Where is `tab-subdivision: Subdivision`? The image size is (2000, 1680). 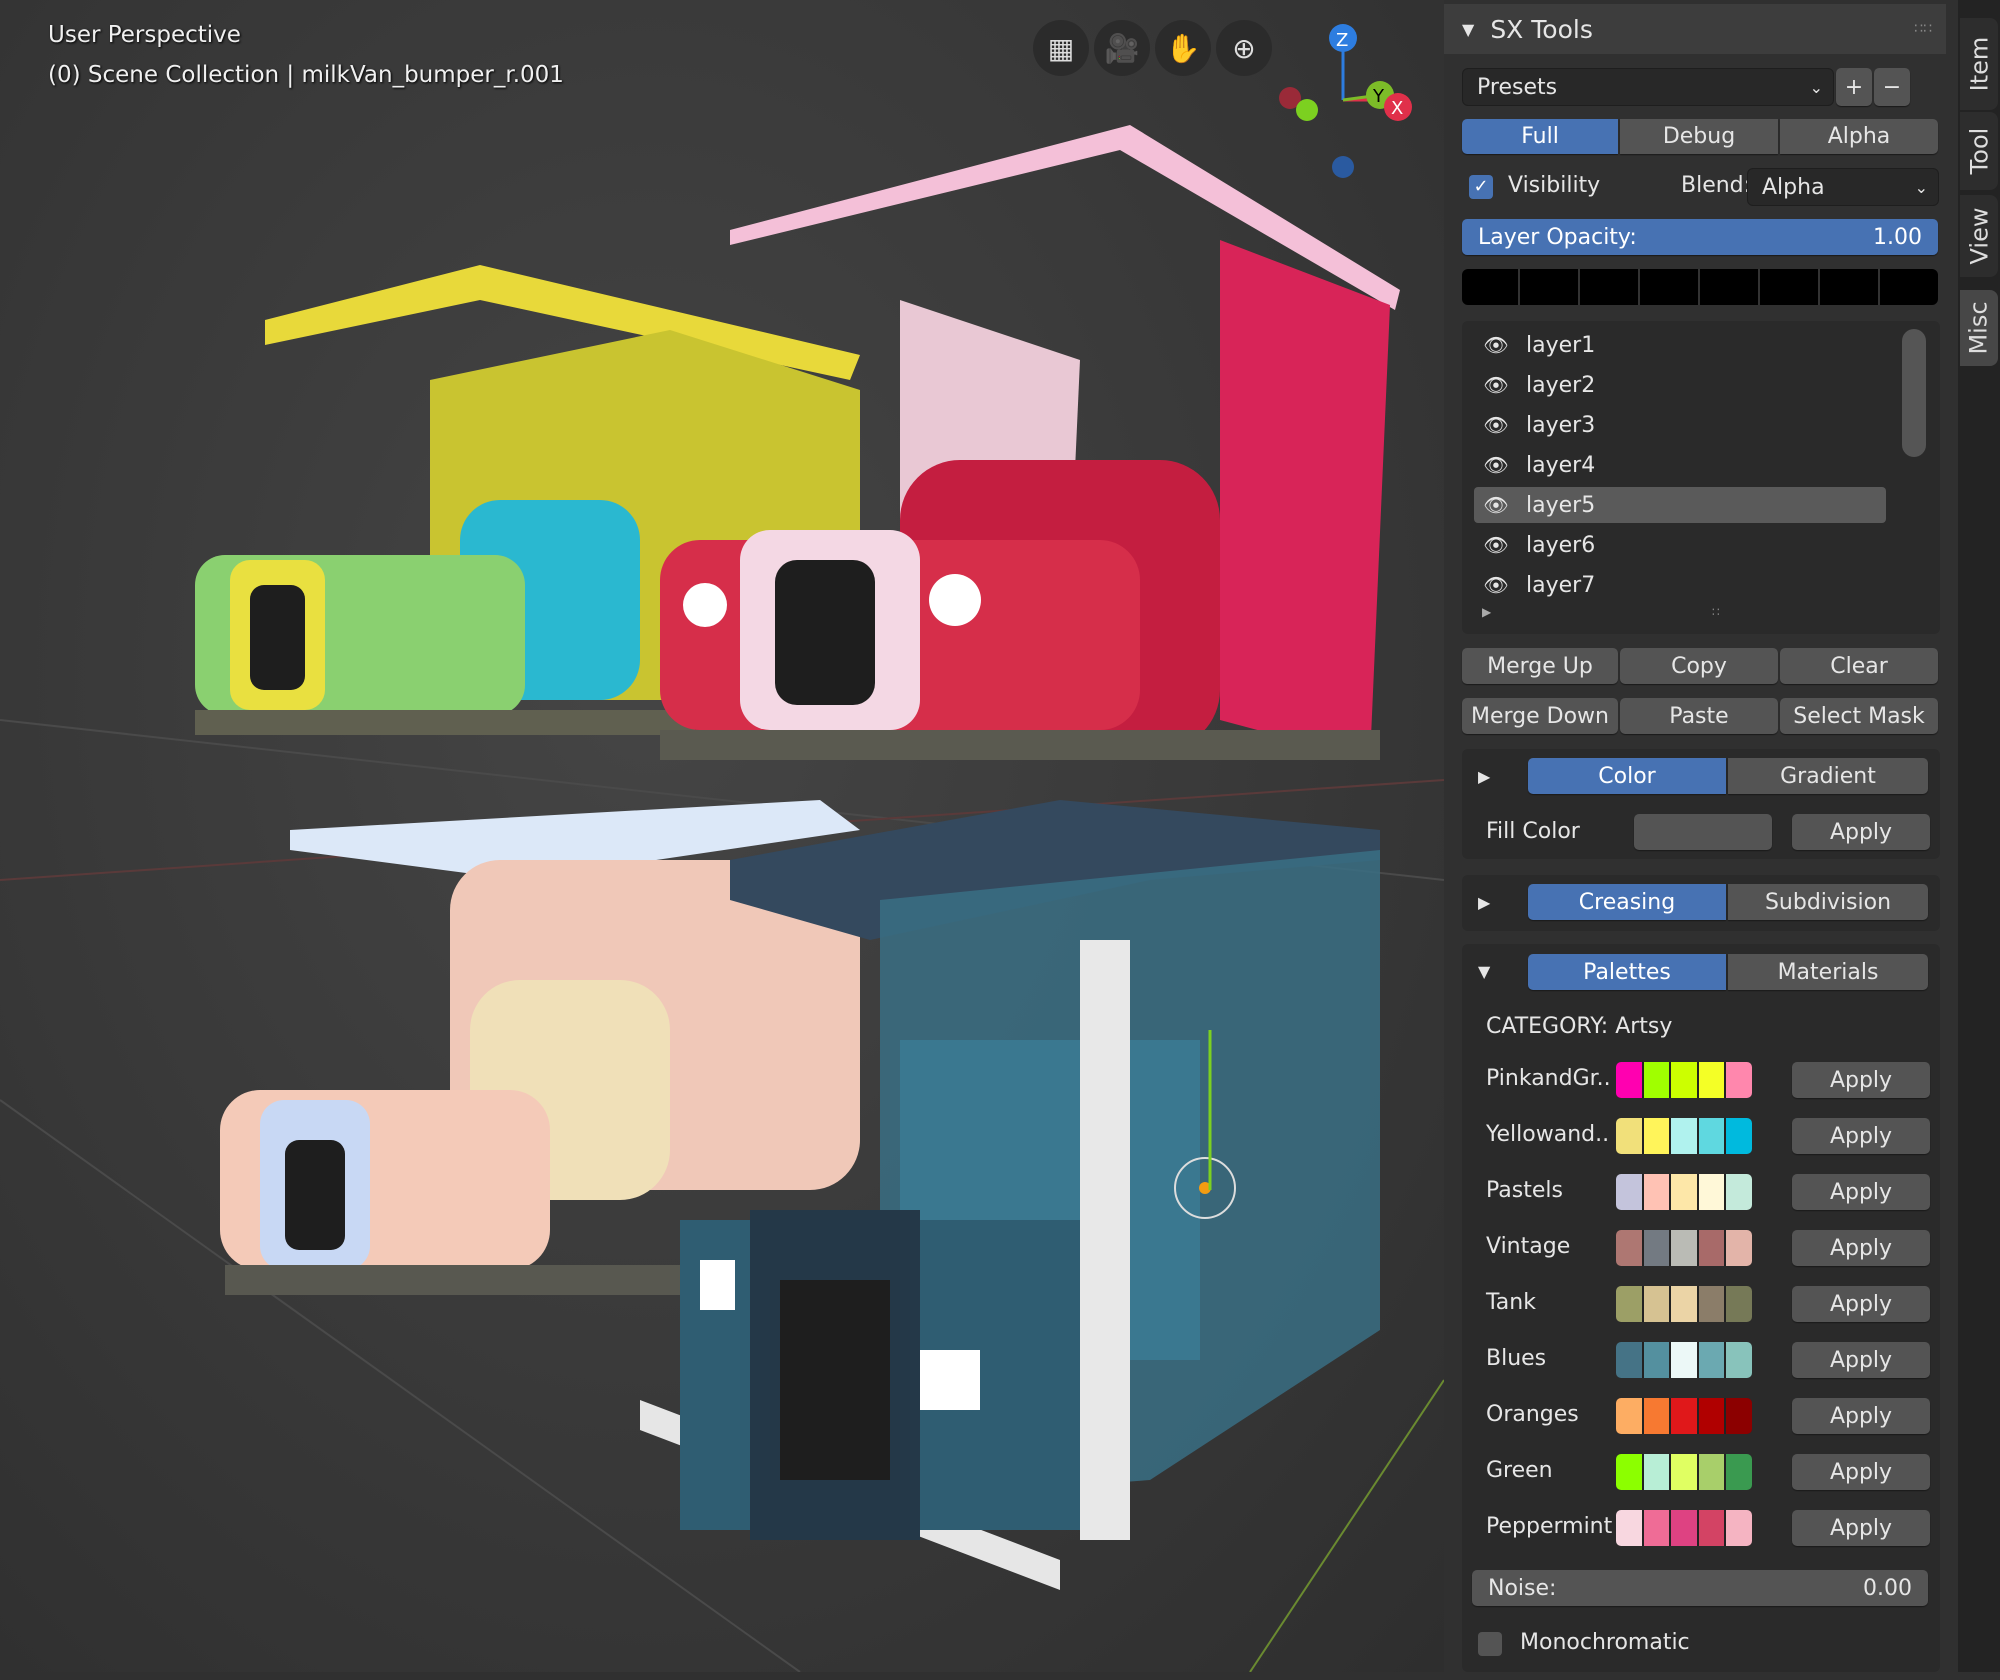
tab-subdivision: Subdivision is located at coordinates (1828, 902).